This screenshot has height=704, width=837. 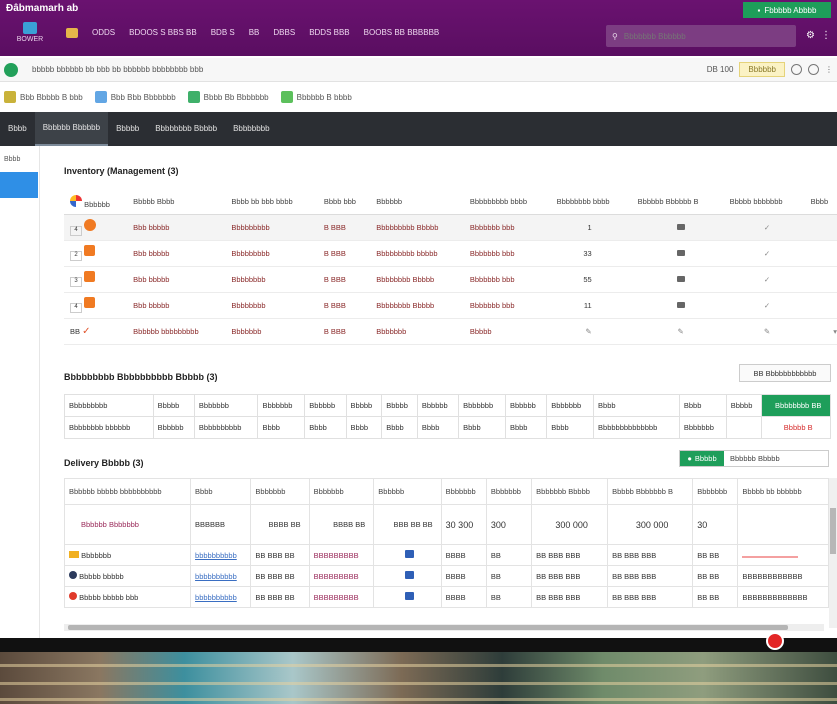 What do you see at coordinates (754, 458) in the screenshot?
I see `view-toggle: ● Bbbbb Bbbbbb Bbbbb` at bounding box center [754, 458].